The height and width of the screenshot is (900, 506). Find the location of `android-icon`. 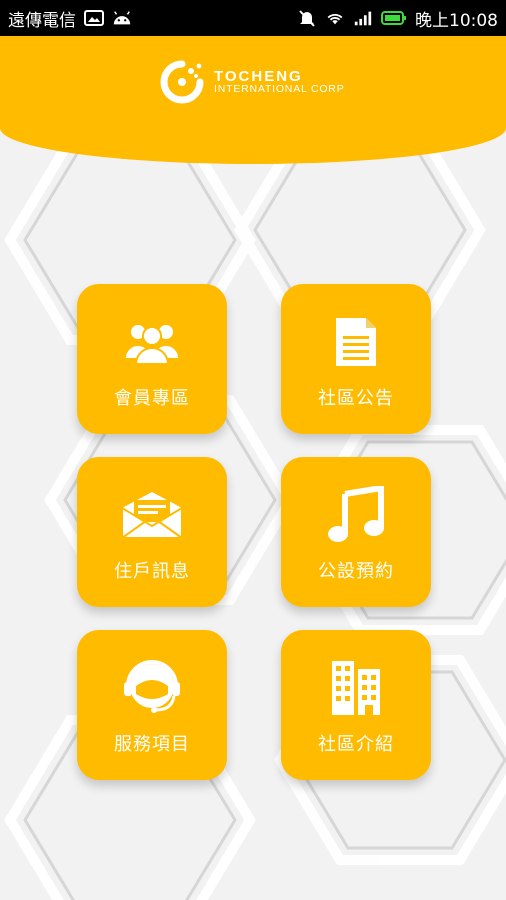

android-icon is located at coordinates (122, 18).